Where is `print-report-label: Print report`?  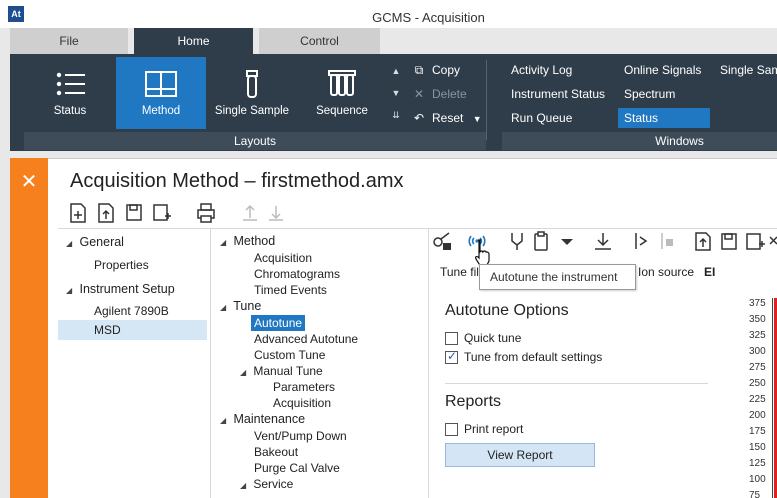
print-report-label: Print report is located at coordinates (494, 429).